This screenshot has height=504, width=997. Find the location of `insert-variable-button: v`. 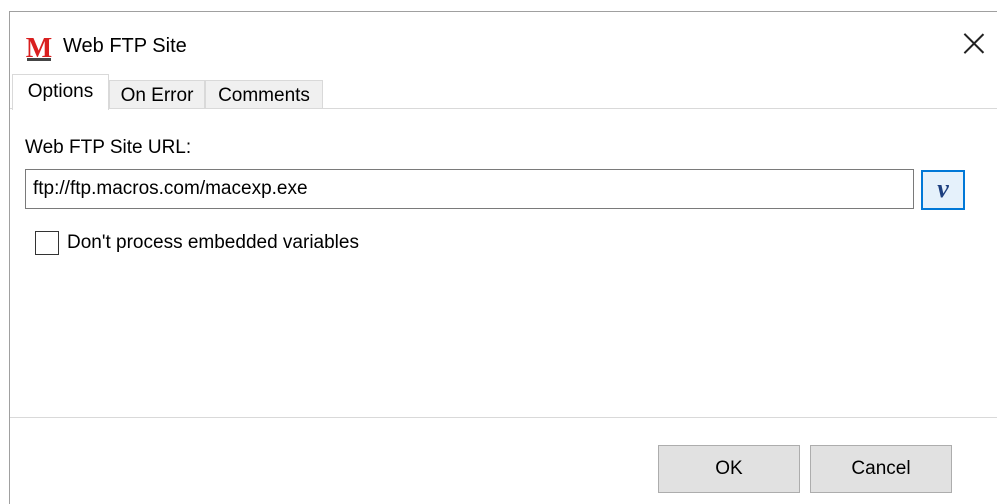

insert-variable-button: v is located at coordinates (943, 190).